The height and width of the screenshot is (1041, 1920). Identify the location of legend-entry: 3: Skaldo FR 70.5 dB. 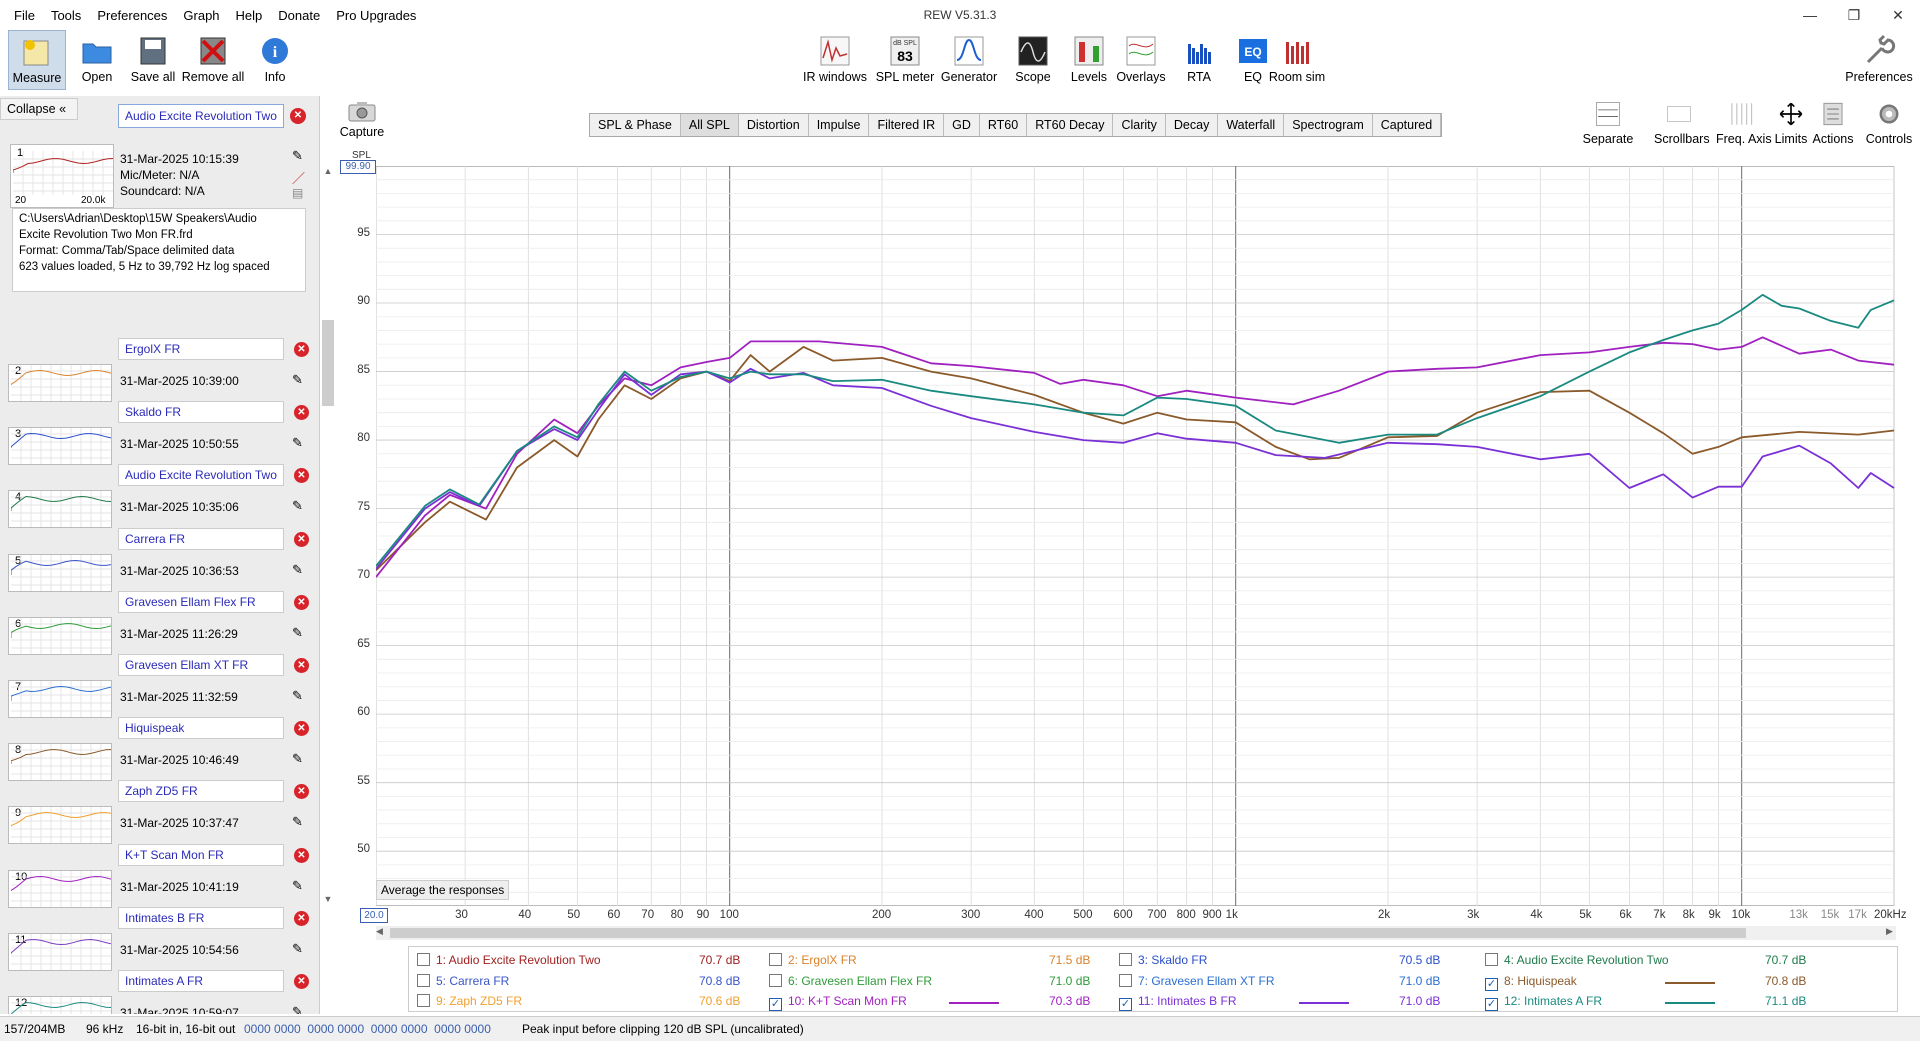
(1297, 962).